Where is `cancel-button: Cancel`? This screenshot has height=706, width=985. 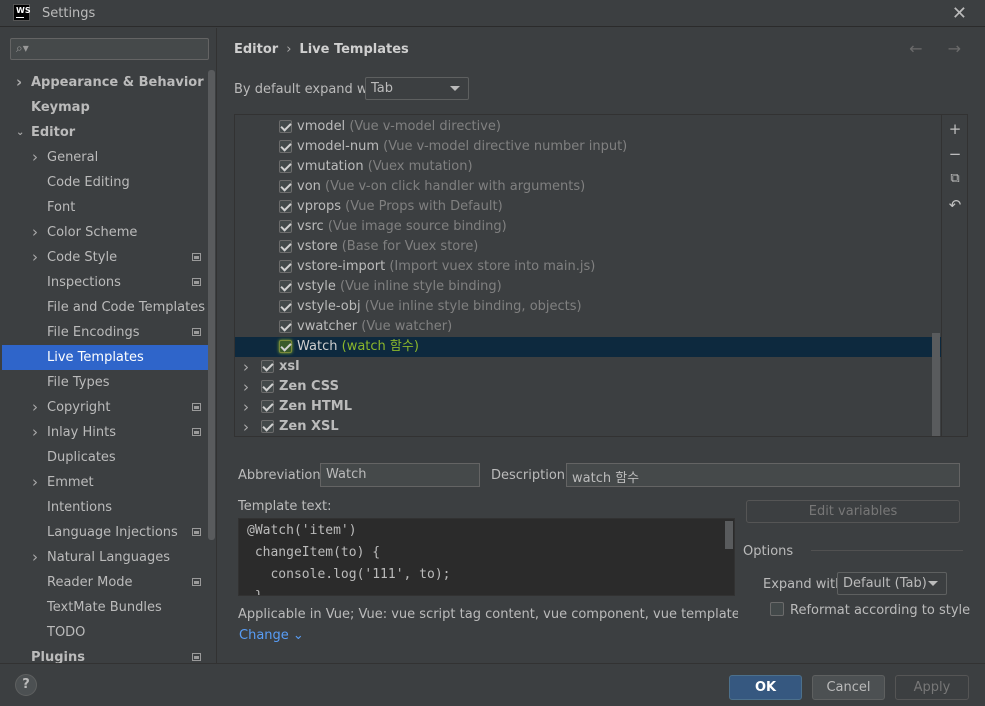
cancel-button: Cancel is located at coordinates (848, 687).